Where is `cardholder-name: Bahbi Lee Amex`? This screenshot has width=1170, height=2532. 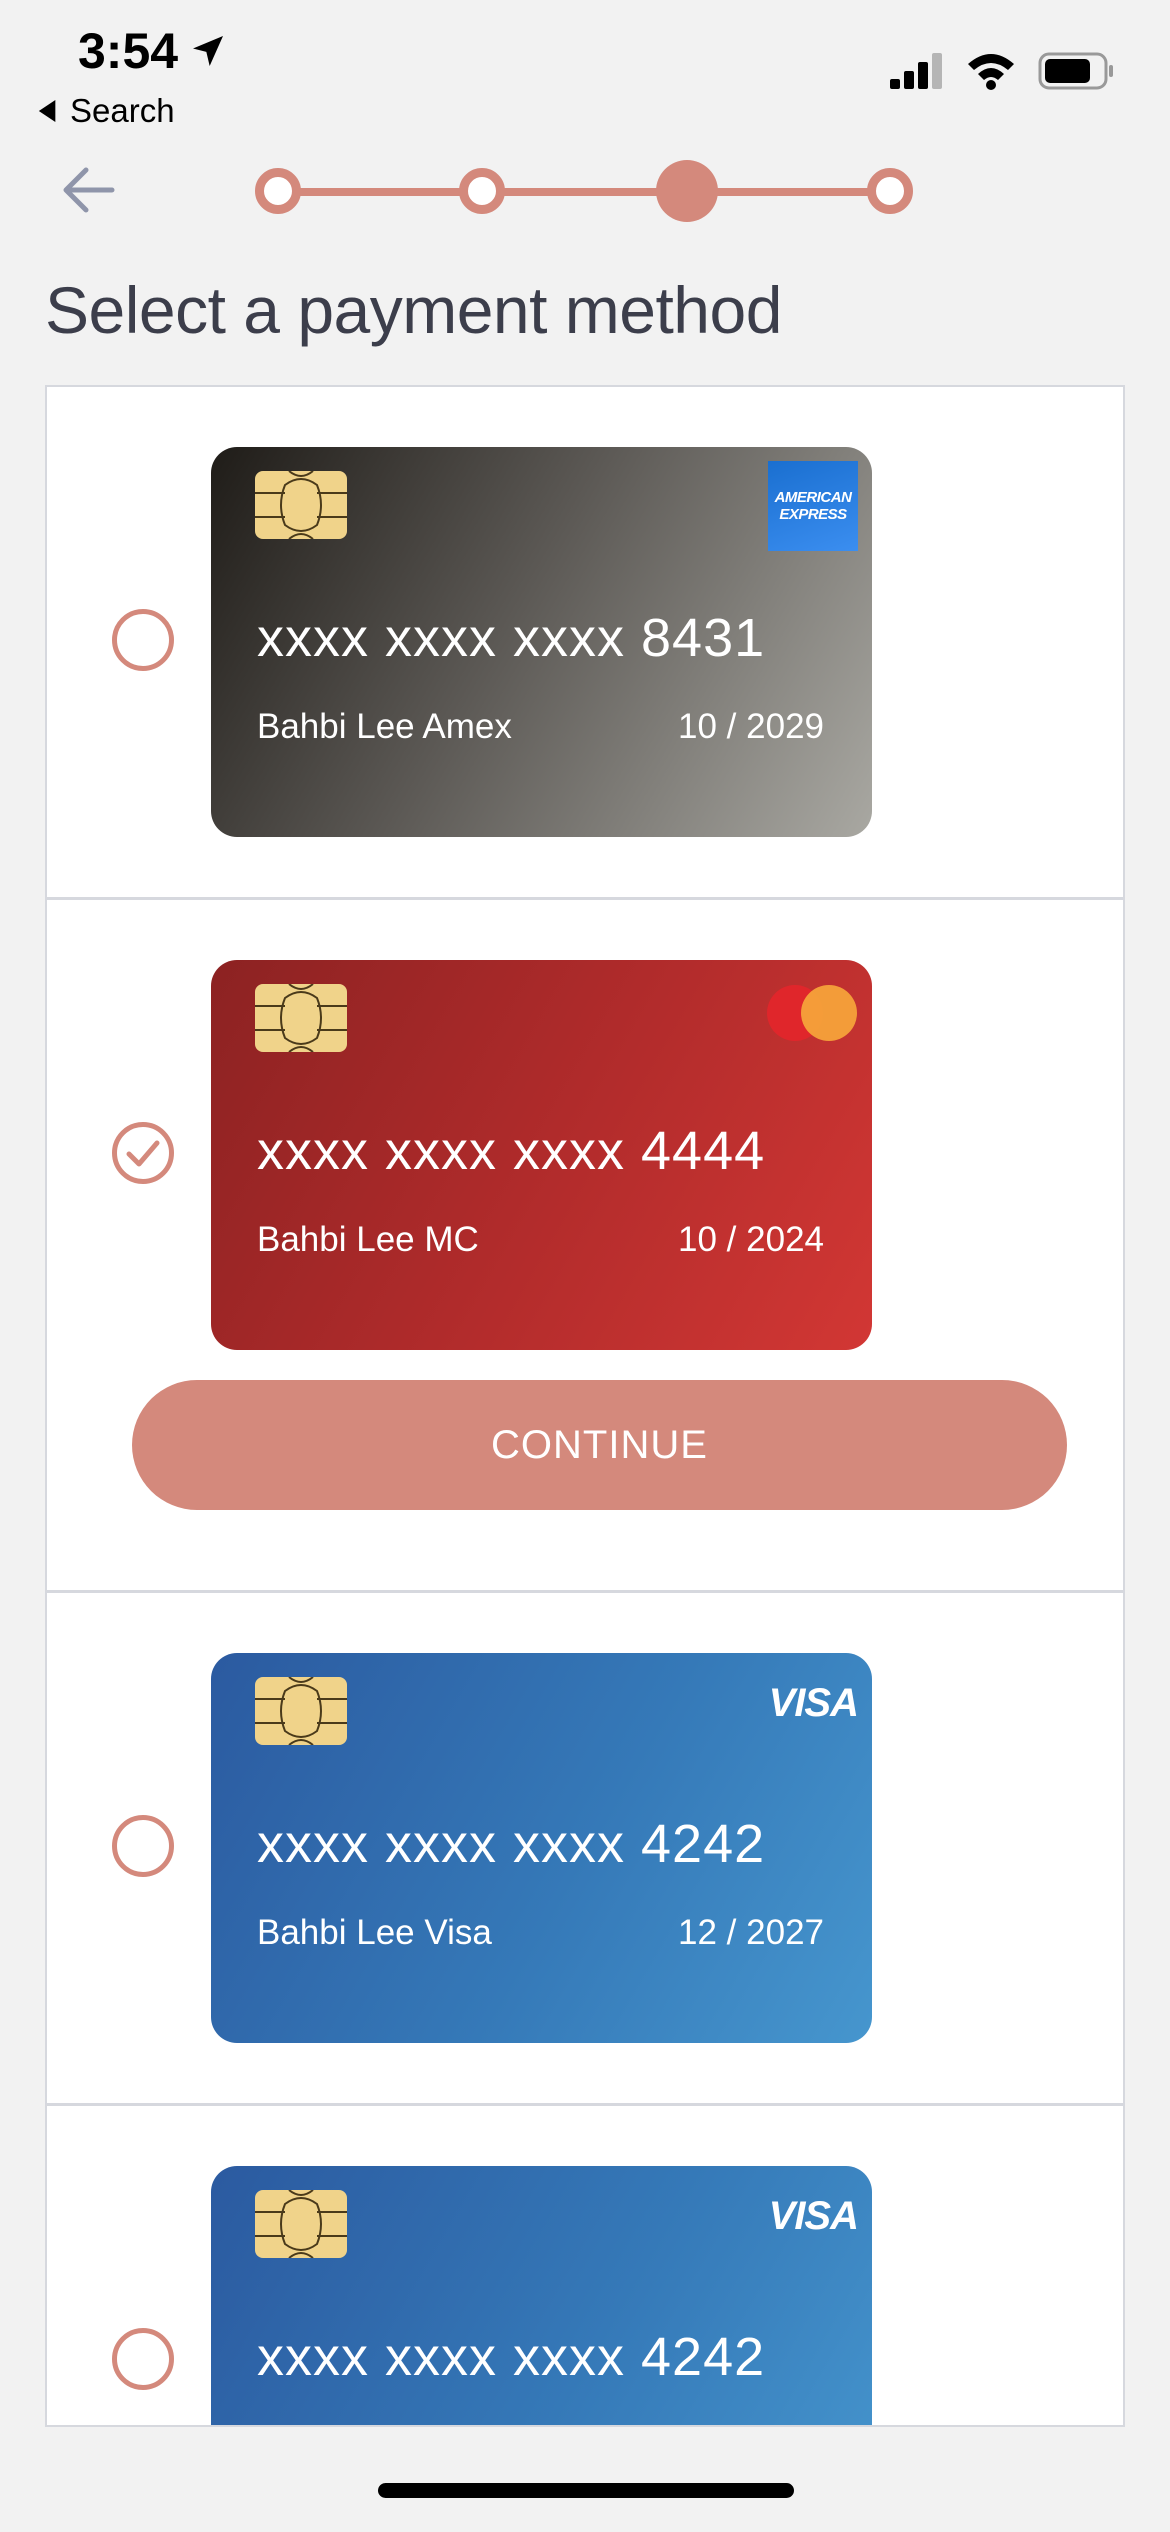 cardholder-name: Bahbi Lee Amex is located at coordinates (384, 726).